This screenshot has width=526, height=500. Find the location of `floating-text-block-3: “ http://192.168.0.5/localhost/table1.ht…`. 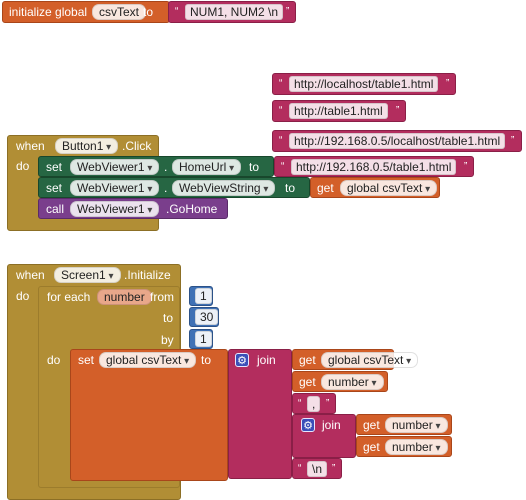

floating-text-block-3: “ http://192.168.0.5/localhost/table1.ht… is located at coordinates (397, 141).